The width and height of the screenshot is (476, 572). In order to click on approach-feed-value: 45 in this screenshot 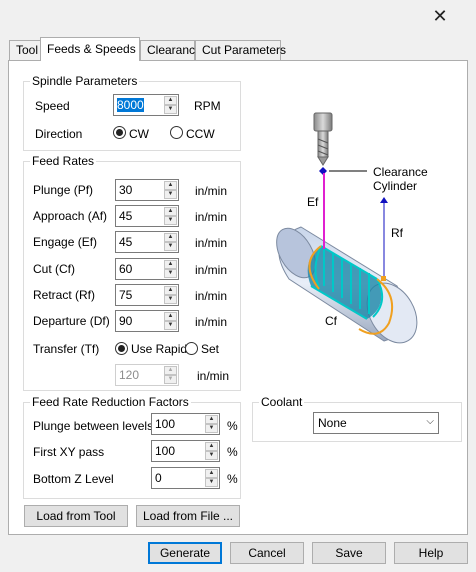, I will do `click(126, 216)`.